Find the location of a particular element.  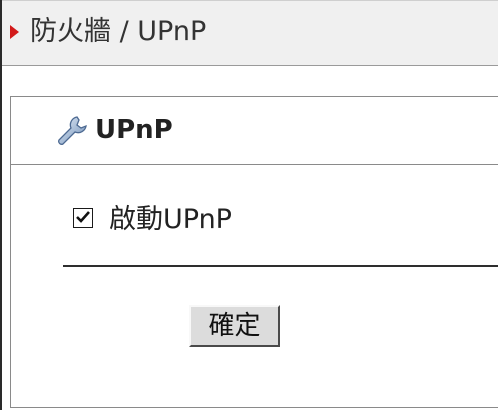

divider is located at coordinates (280, 266).